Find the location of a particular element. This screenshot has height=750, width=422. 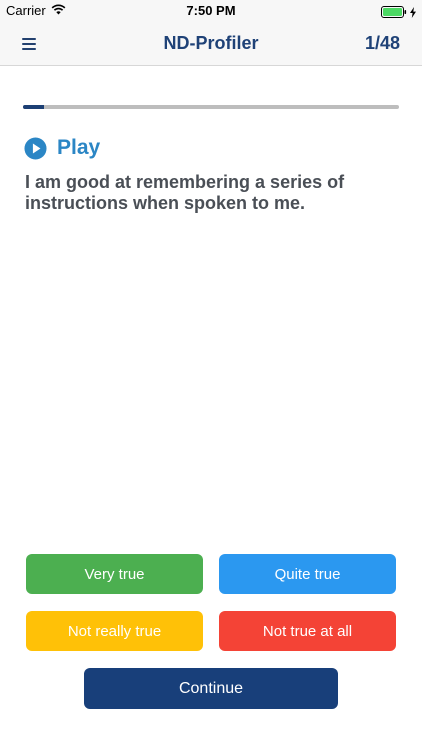

progress-bar is located at coordinates (211, 107).